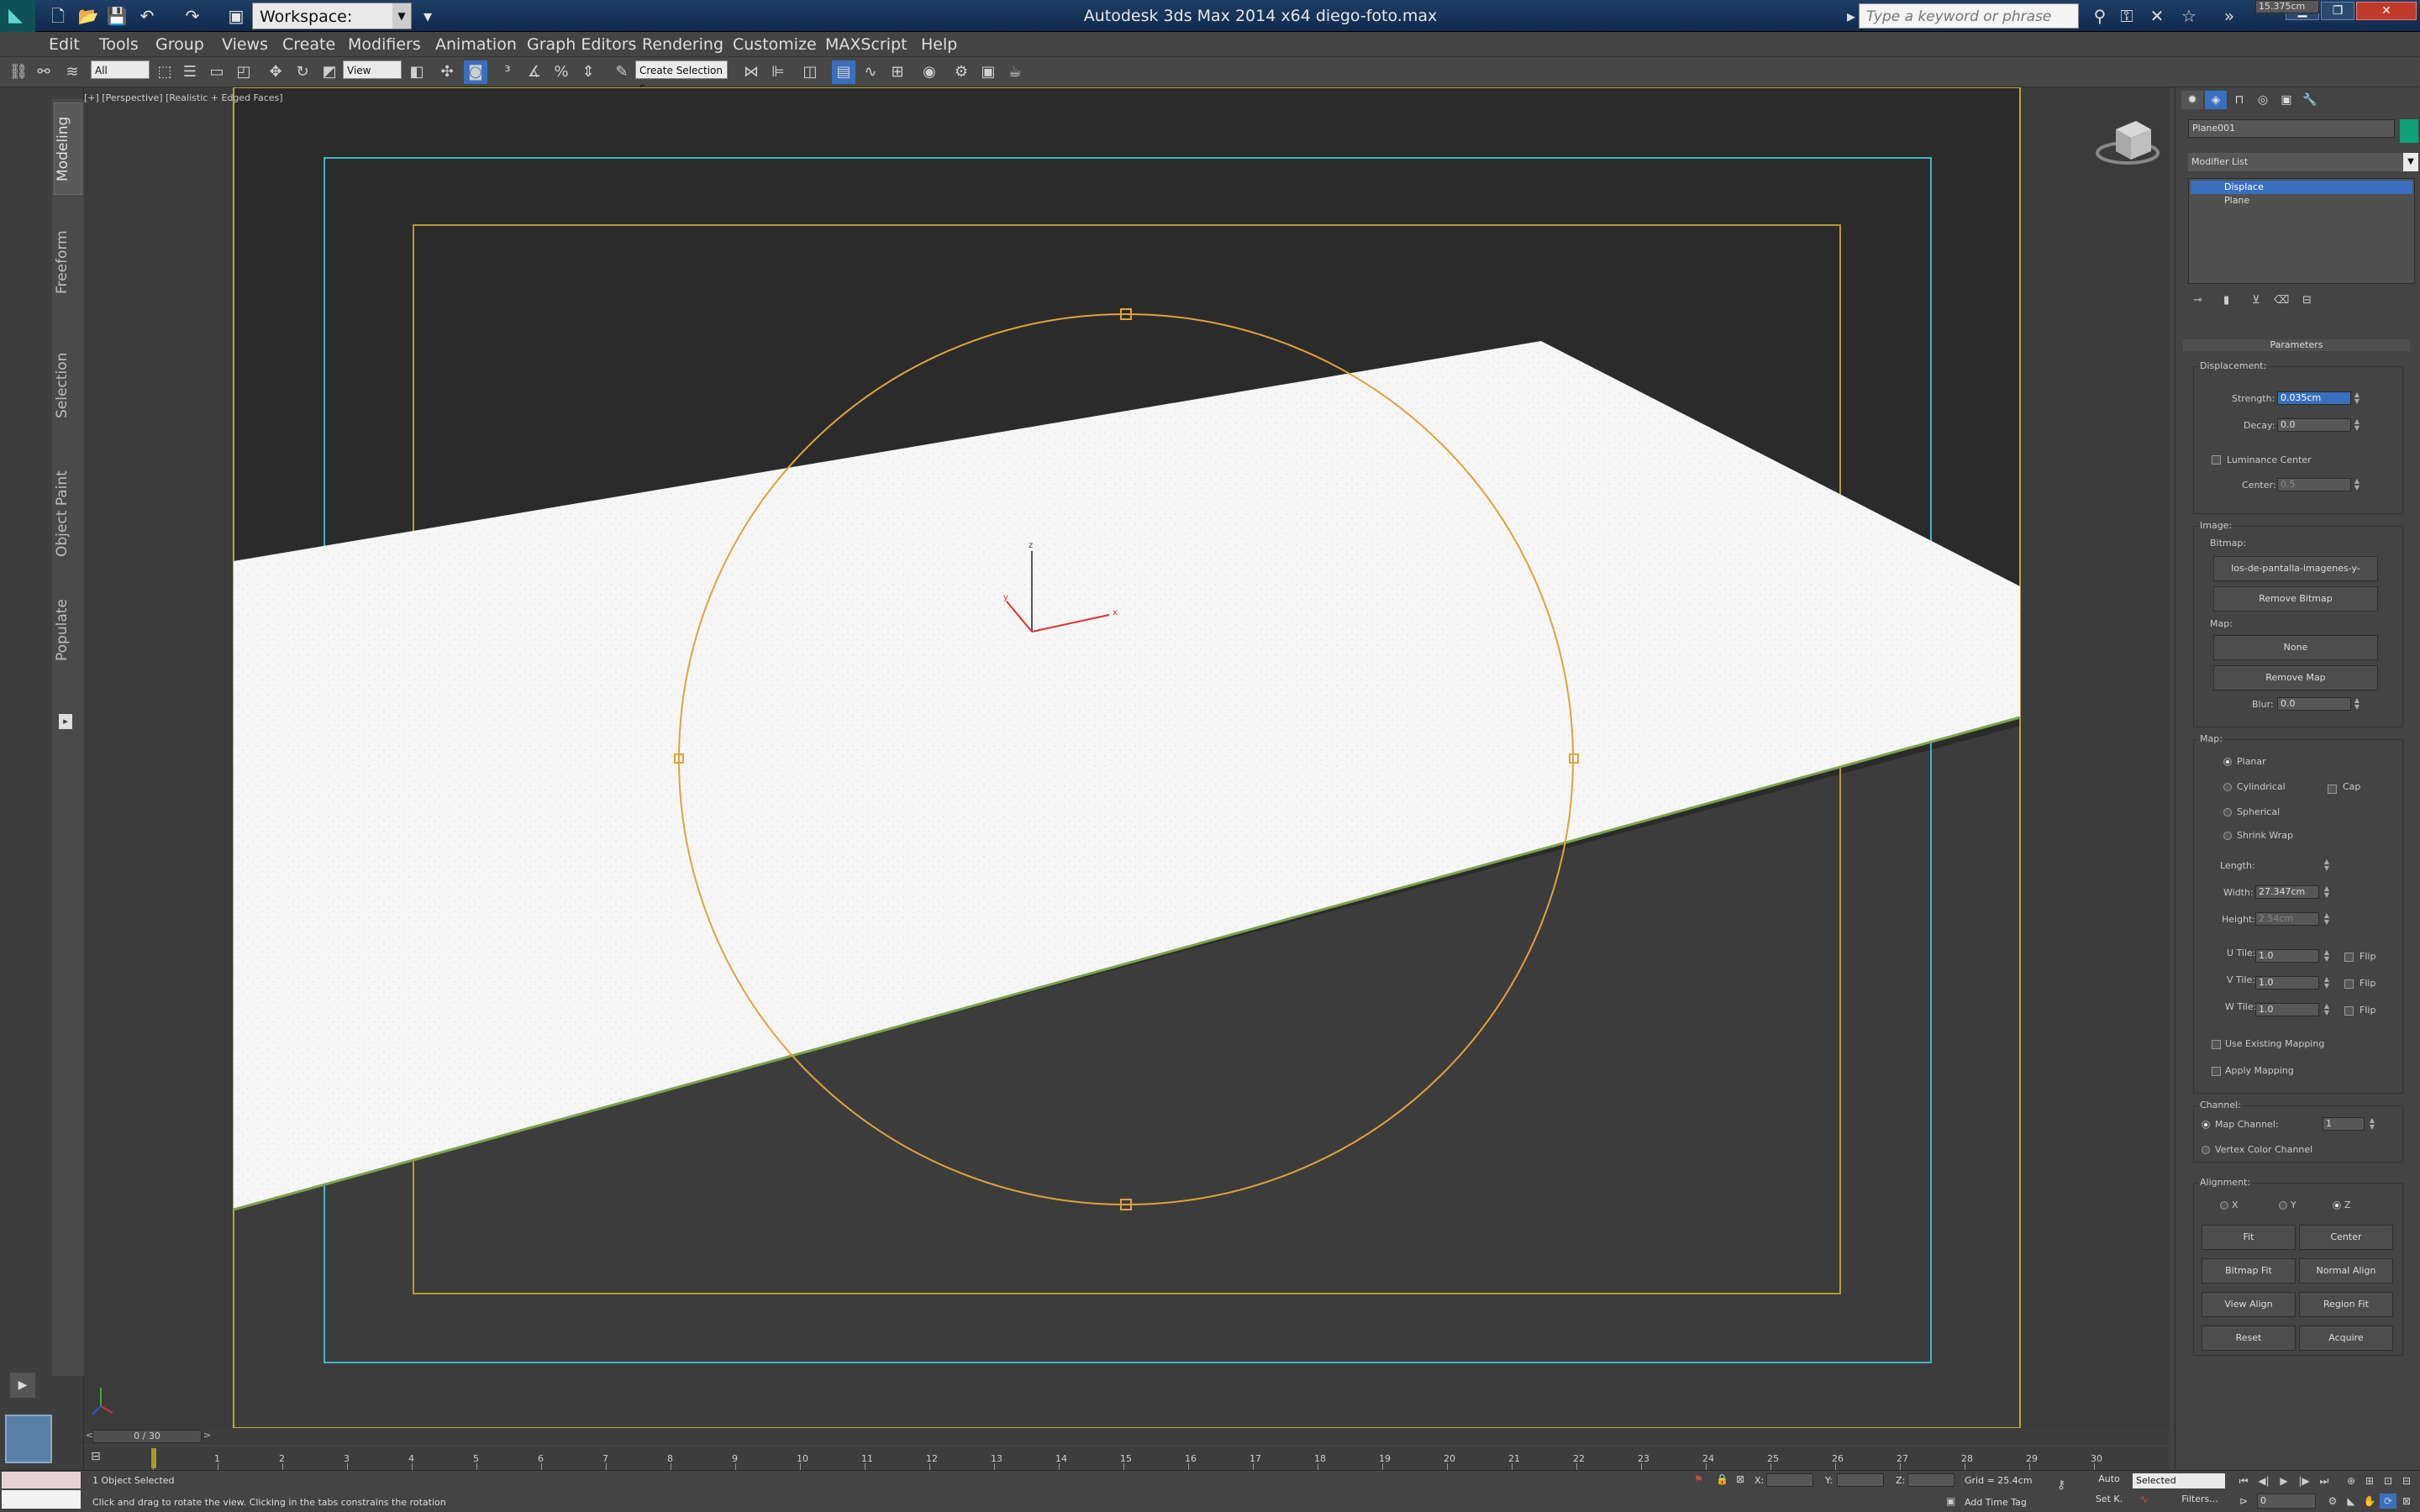  I want to click on viewcube, so click(2128, 143).